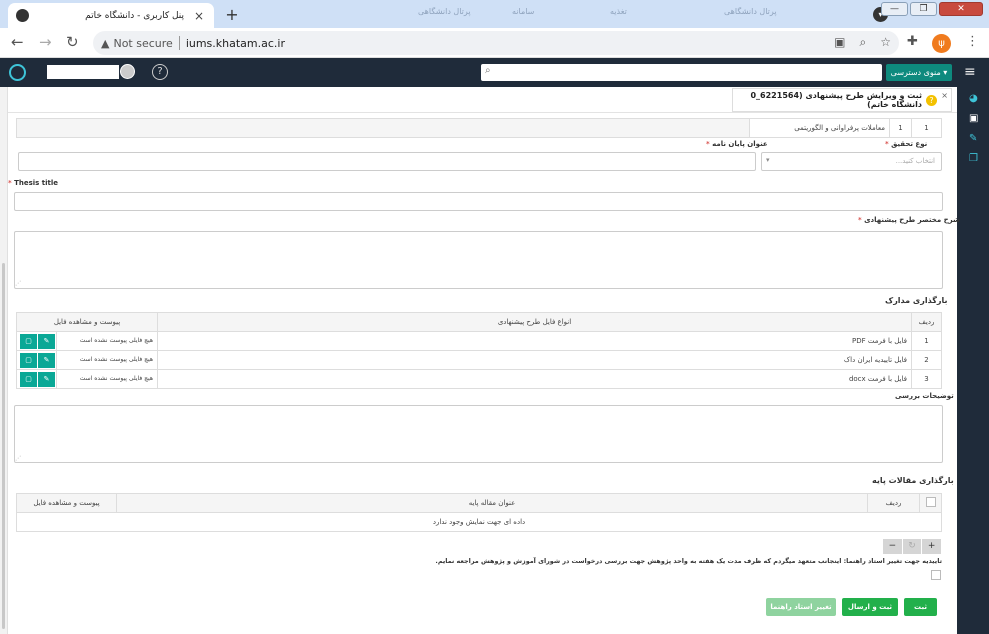 Image resolution: width=989 pixels, height=634 pixels. I want to click on pie-chart-icon: ◕, so click(973, 98).